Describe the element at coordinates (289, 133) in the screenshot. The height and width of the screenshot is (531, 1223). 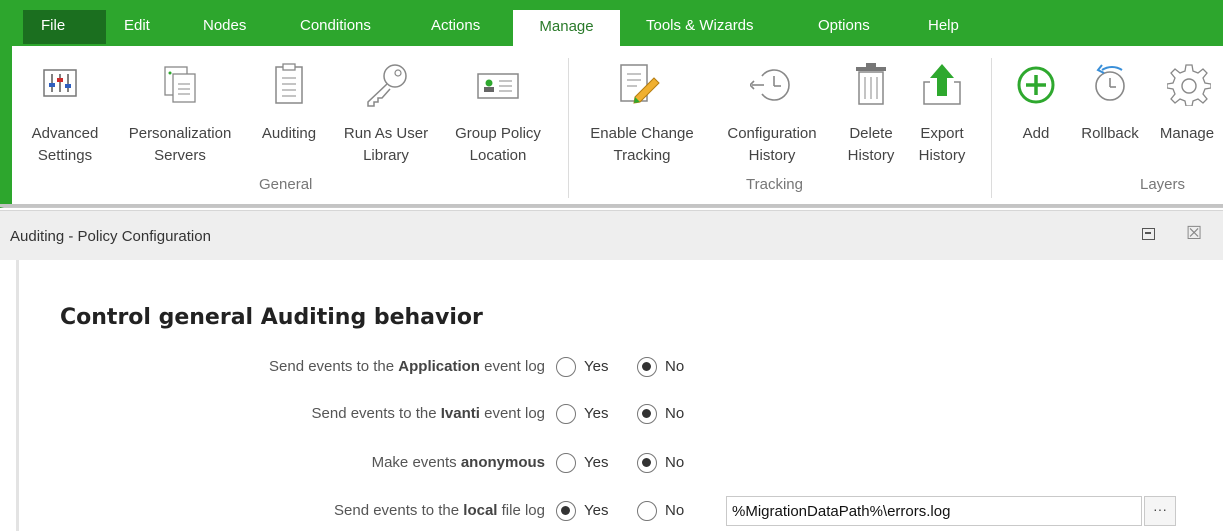
I see `auditing-label: Auditing` at that location.